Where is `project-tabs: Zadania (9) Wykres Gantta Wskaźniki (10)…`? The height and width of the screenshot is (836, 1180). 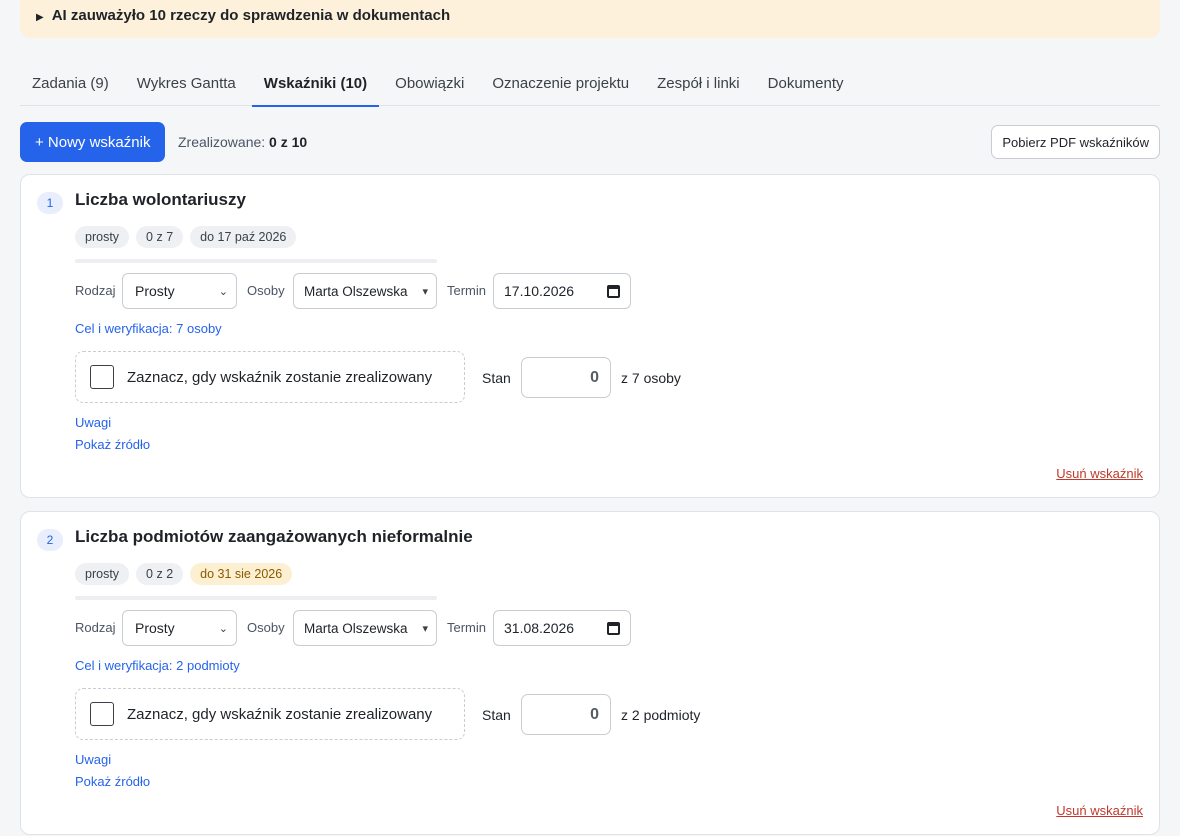 project-tabs: Zadania (9) Wykres Gantta Wskaźniki (10)… is located at coordinates (590, 83).